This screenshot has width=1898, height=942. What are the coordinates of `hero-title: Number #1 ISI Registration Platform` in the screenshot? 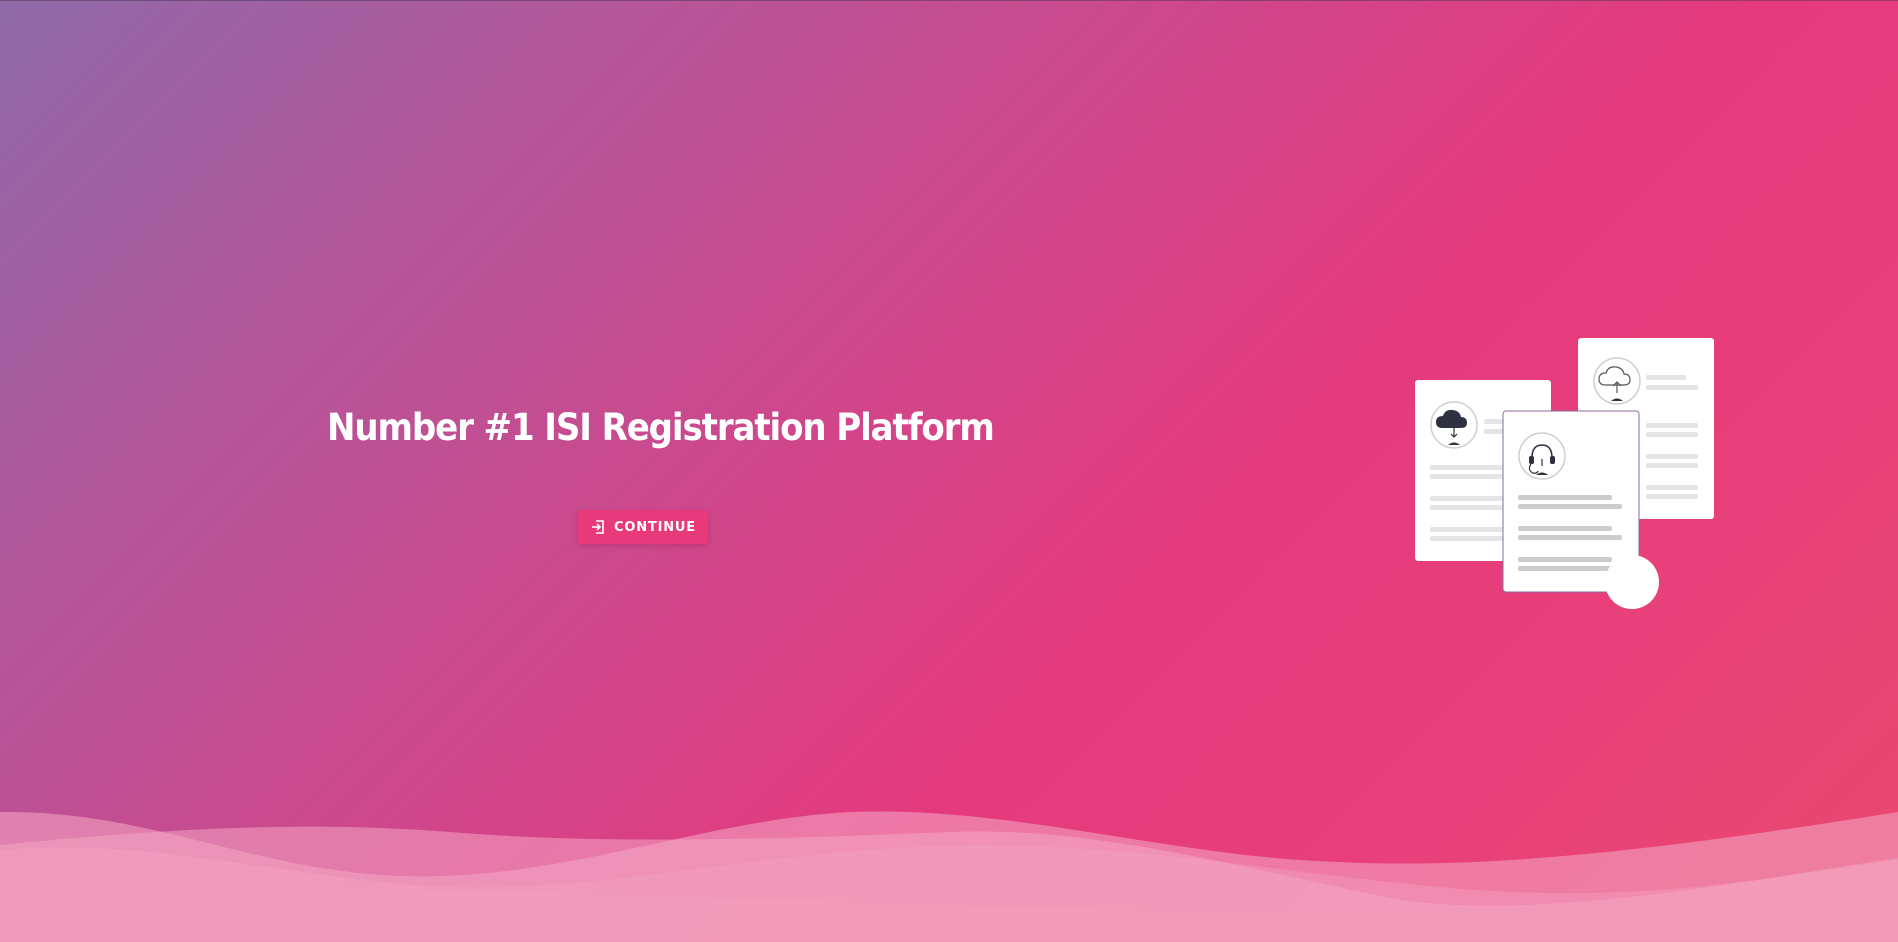 It's located at (661, 427).